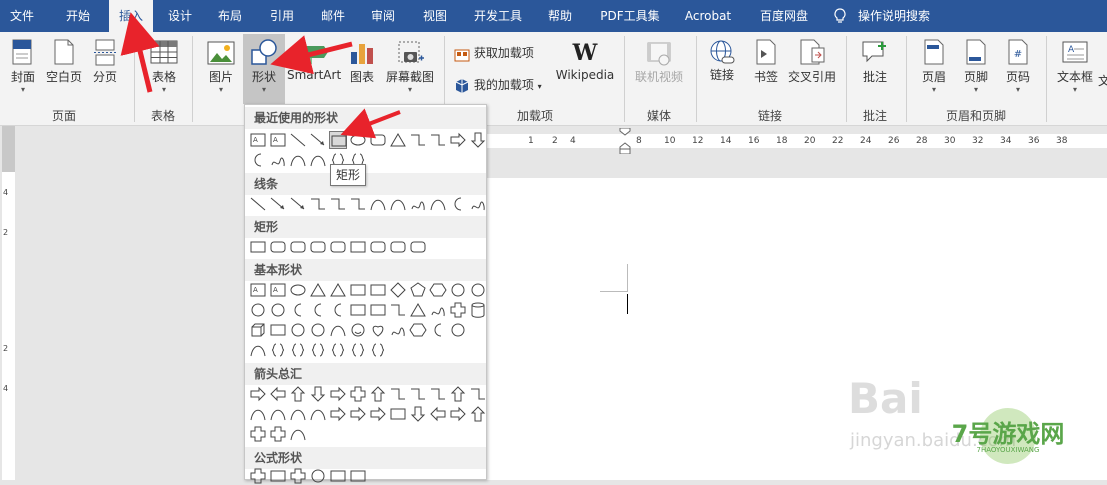 This screenshot has width=1107, height=485. What do you see at coordinates (1102, 80) in the screenshot?
I see `text-more-button: 文` at bounding box center [1102, 80].